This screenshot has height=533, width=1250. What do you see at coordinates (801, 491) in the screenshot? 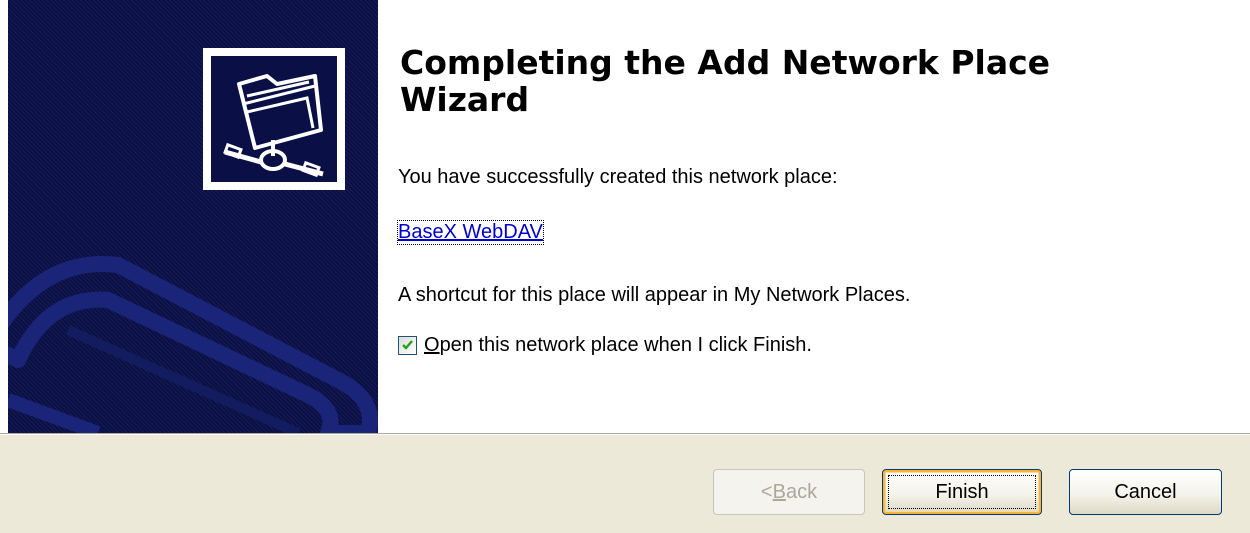
I see `back-button-rest: ack` at bounding box center [801, 491].